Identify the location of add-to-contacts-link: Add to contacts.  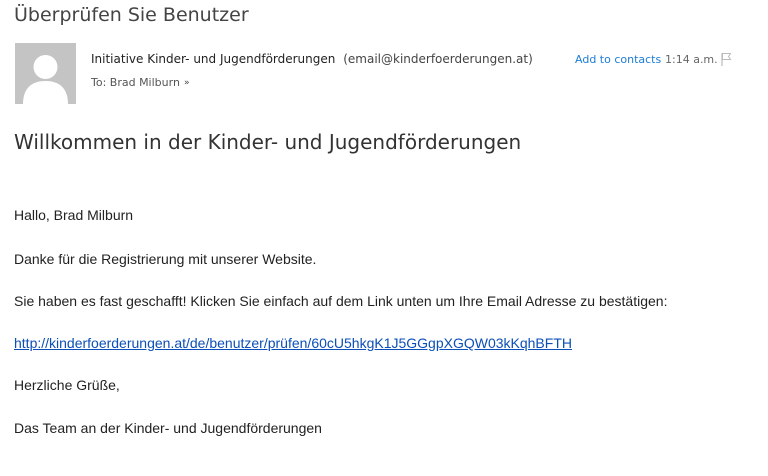
(618, 59).